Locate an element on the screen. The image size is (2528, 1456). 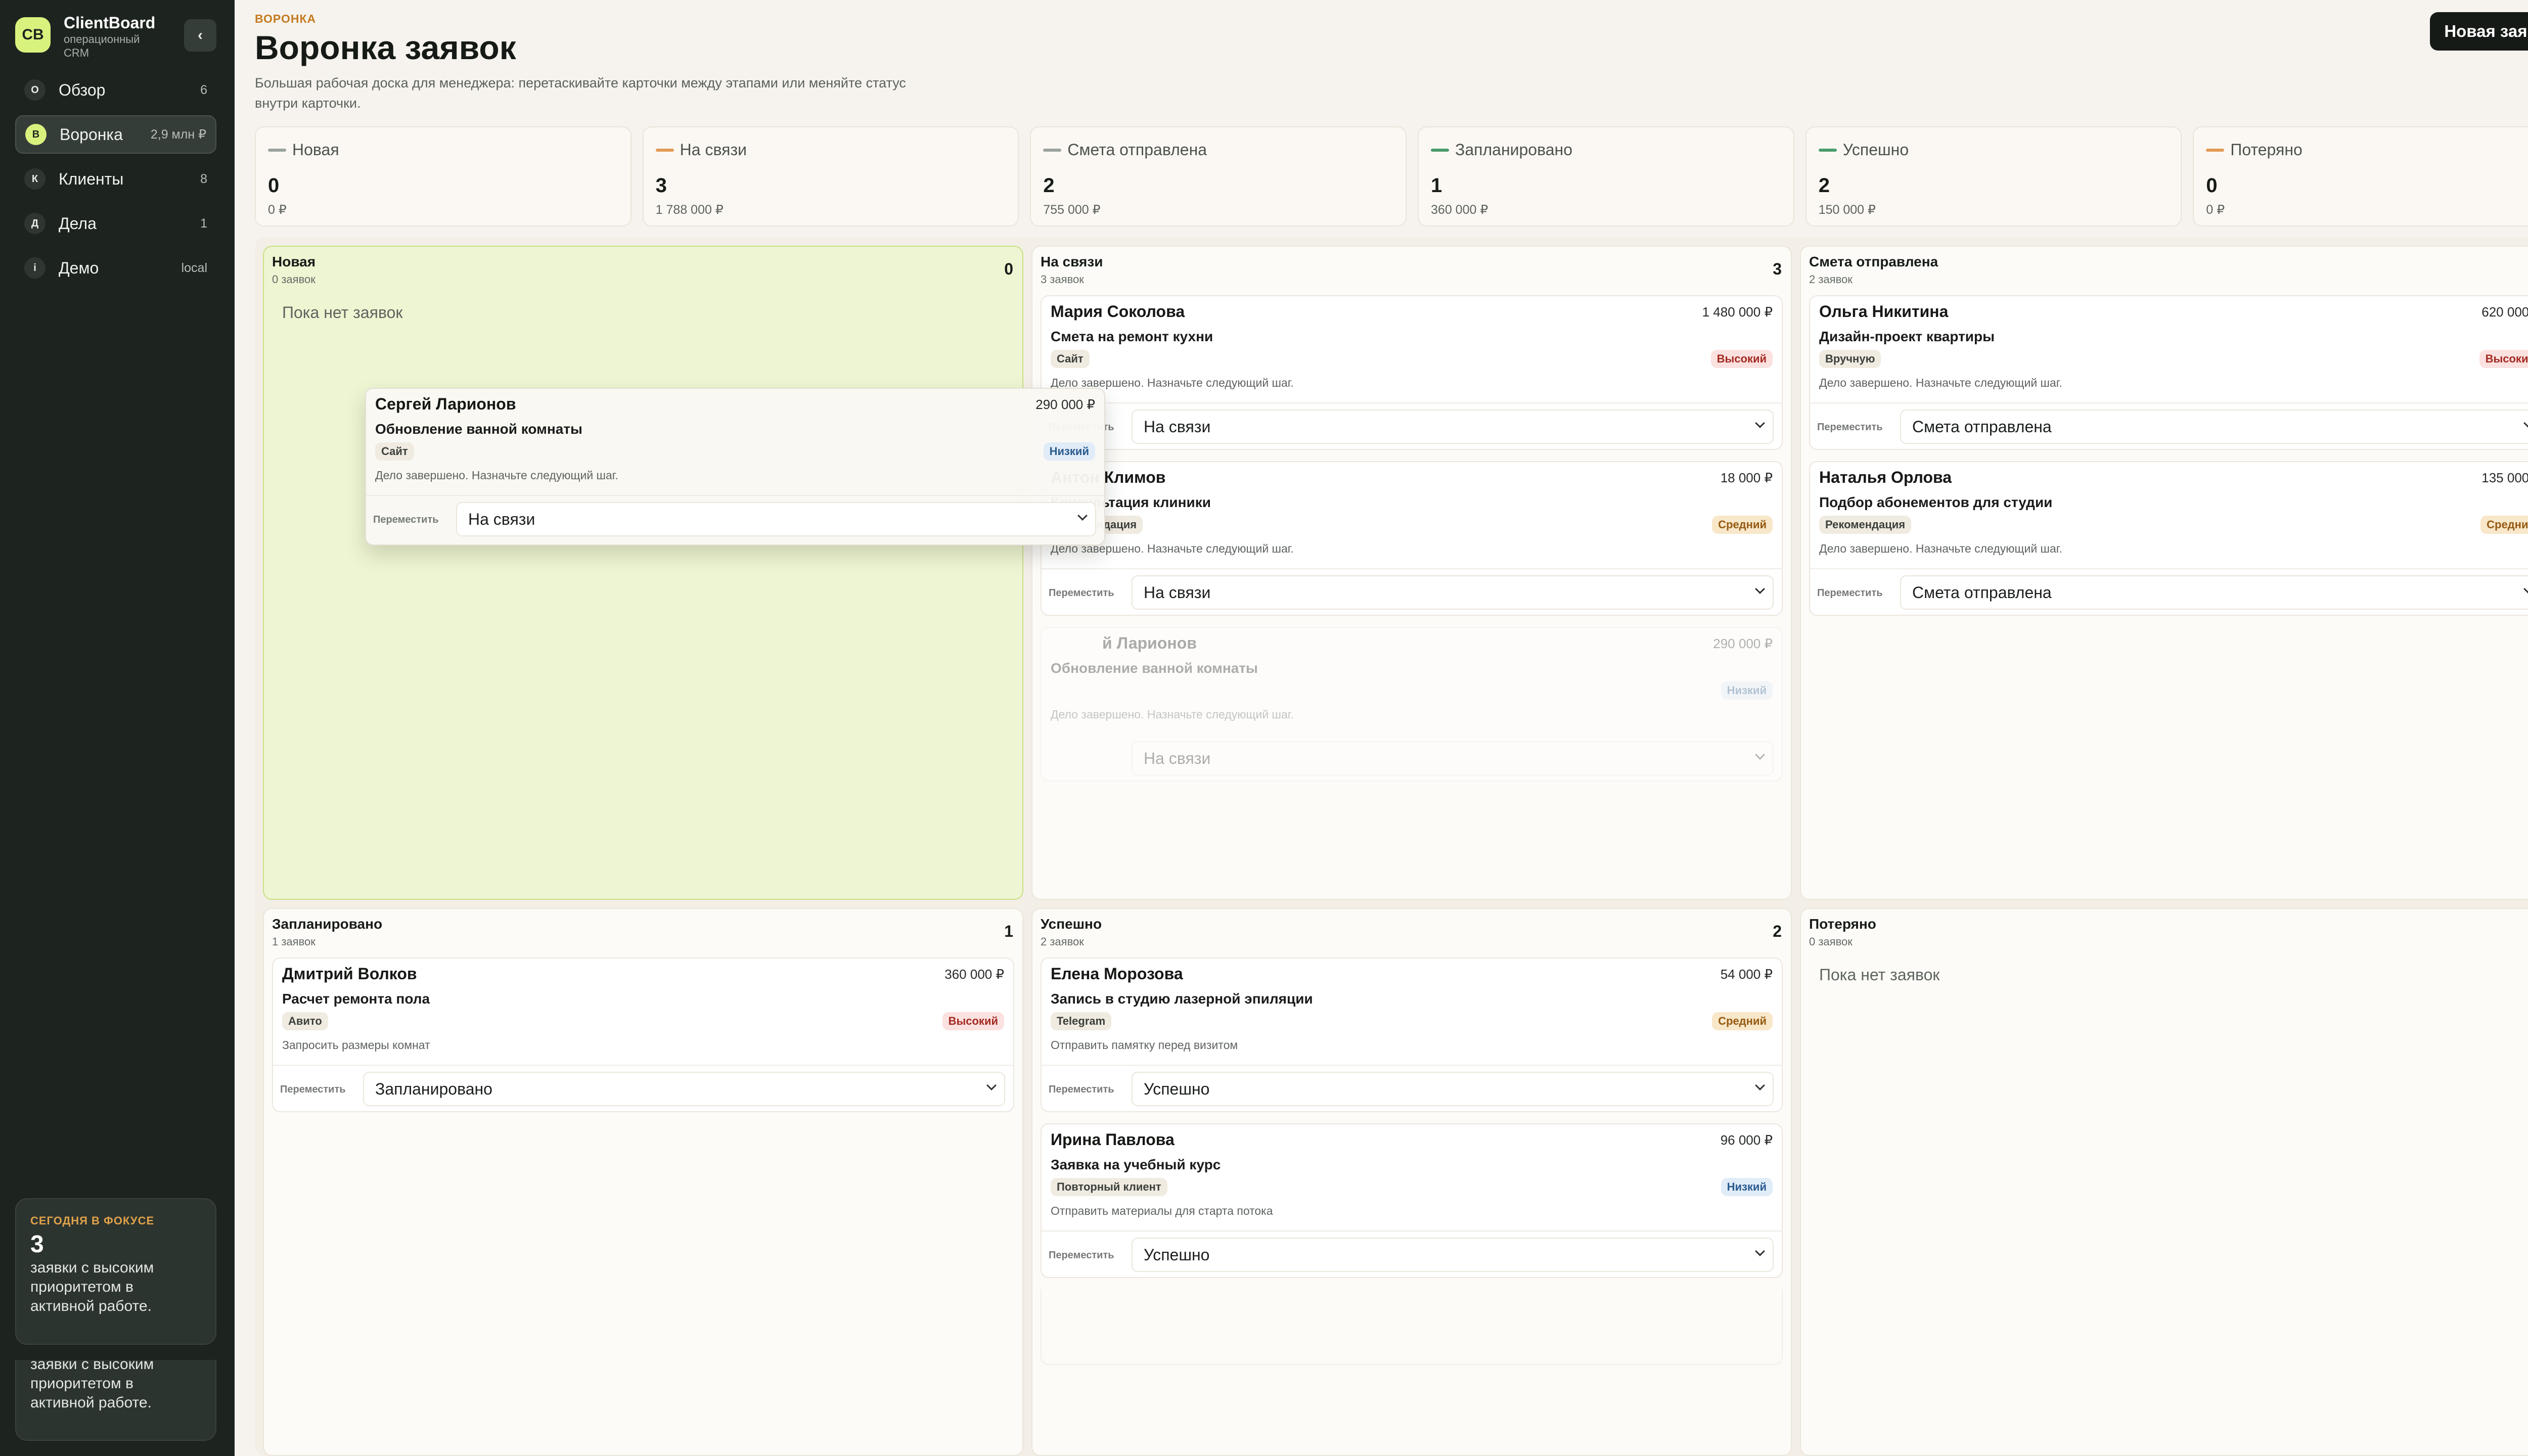
sidebar-item-funnel: В Воронка 2,9 млн ₽ is located at coordinates (116, 134).